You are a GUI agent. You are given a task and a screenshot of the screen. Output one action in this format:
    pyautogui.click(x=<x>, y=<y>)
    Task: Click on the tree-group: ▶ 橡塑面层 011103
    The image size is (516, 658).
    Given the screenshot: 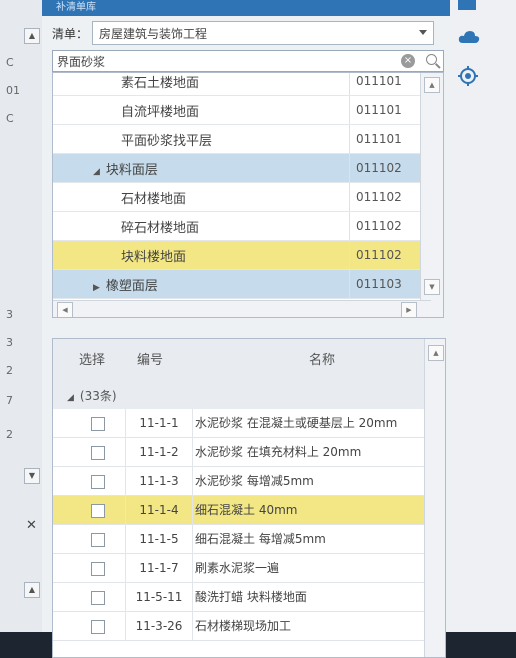 What is the action you would take?
    pyautogui.click(x=241, y=284)
    